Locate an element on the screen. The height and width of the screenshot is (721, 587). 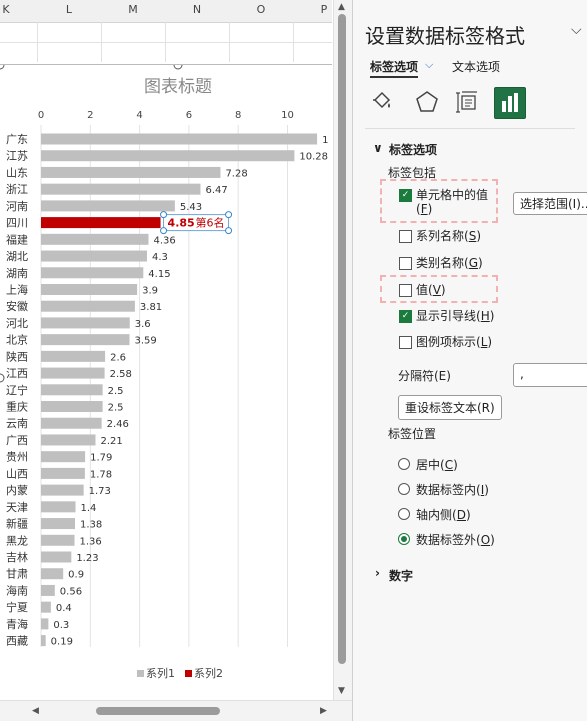
radio-center is located at coordinates (404, 464).